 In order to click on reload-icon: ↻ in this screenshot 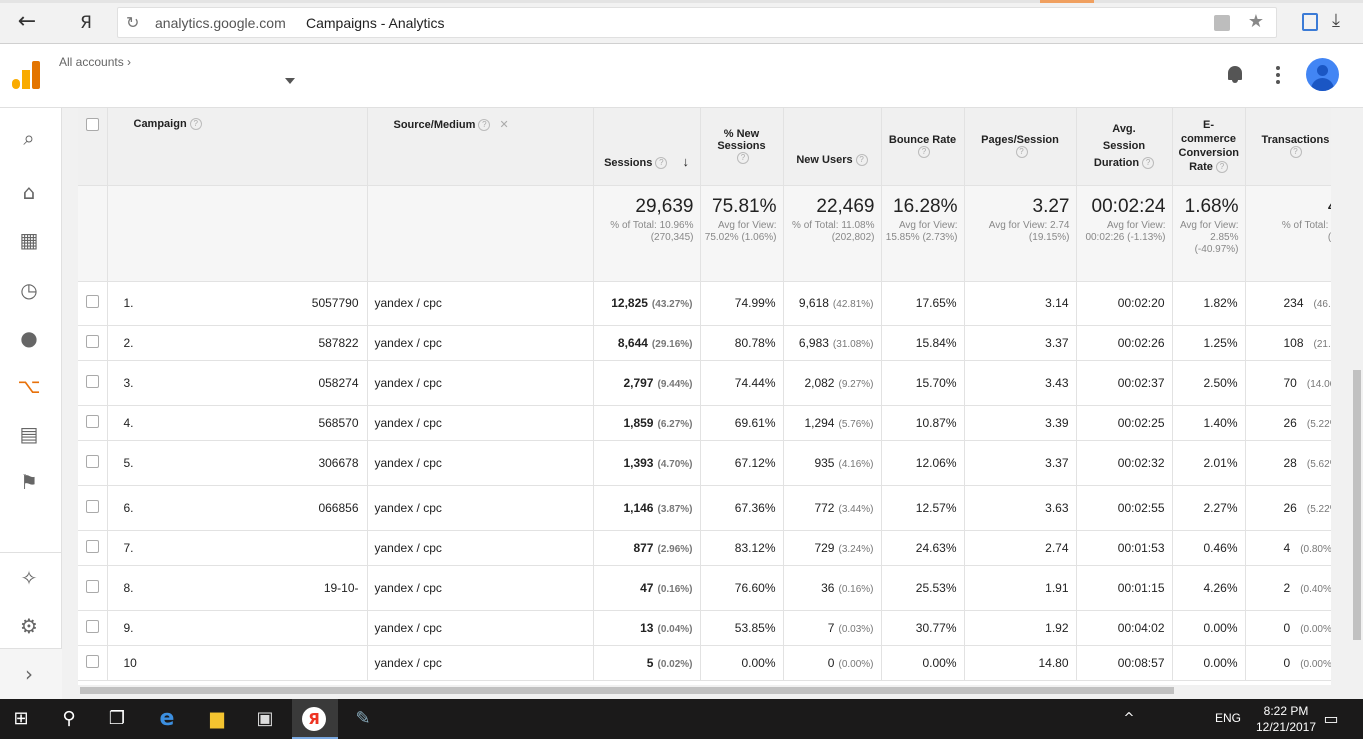, I will do `click(132, 22)`.